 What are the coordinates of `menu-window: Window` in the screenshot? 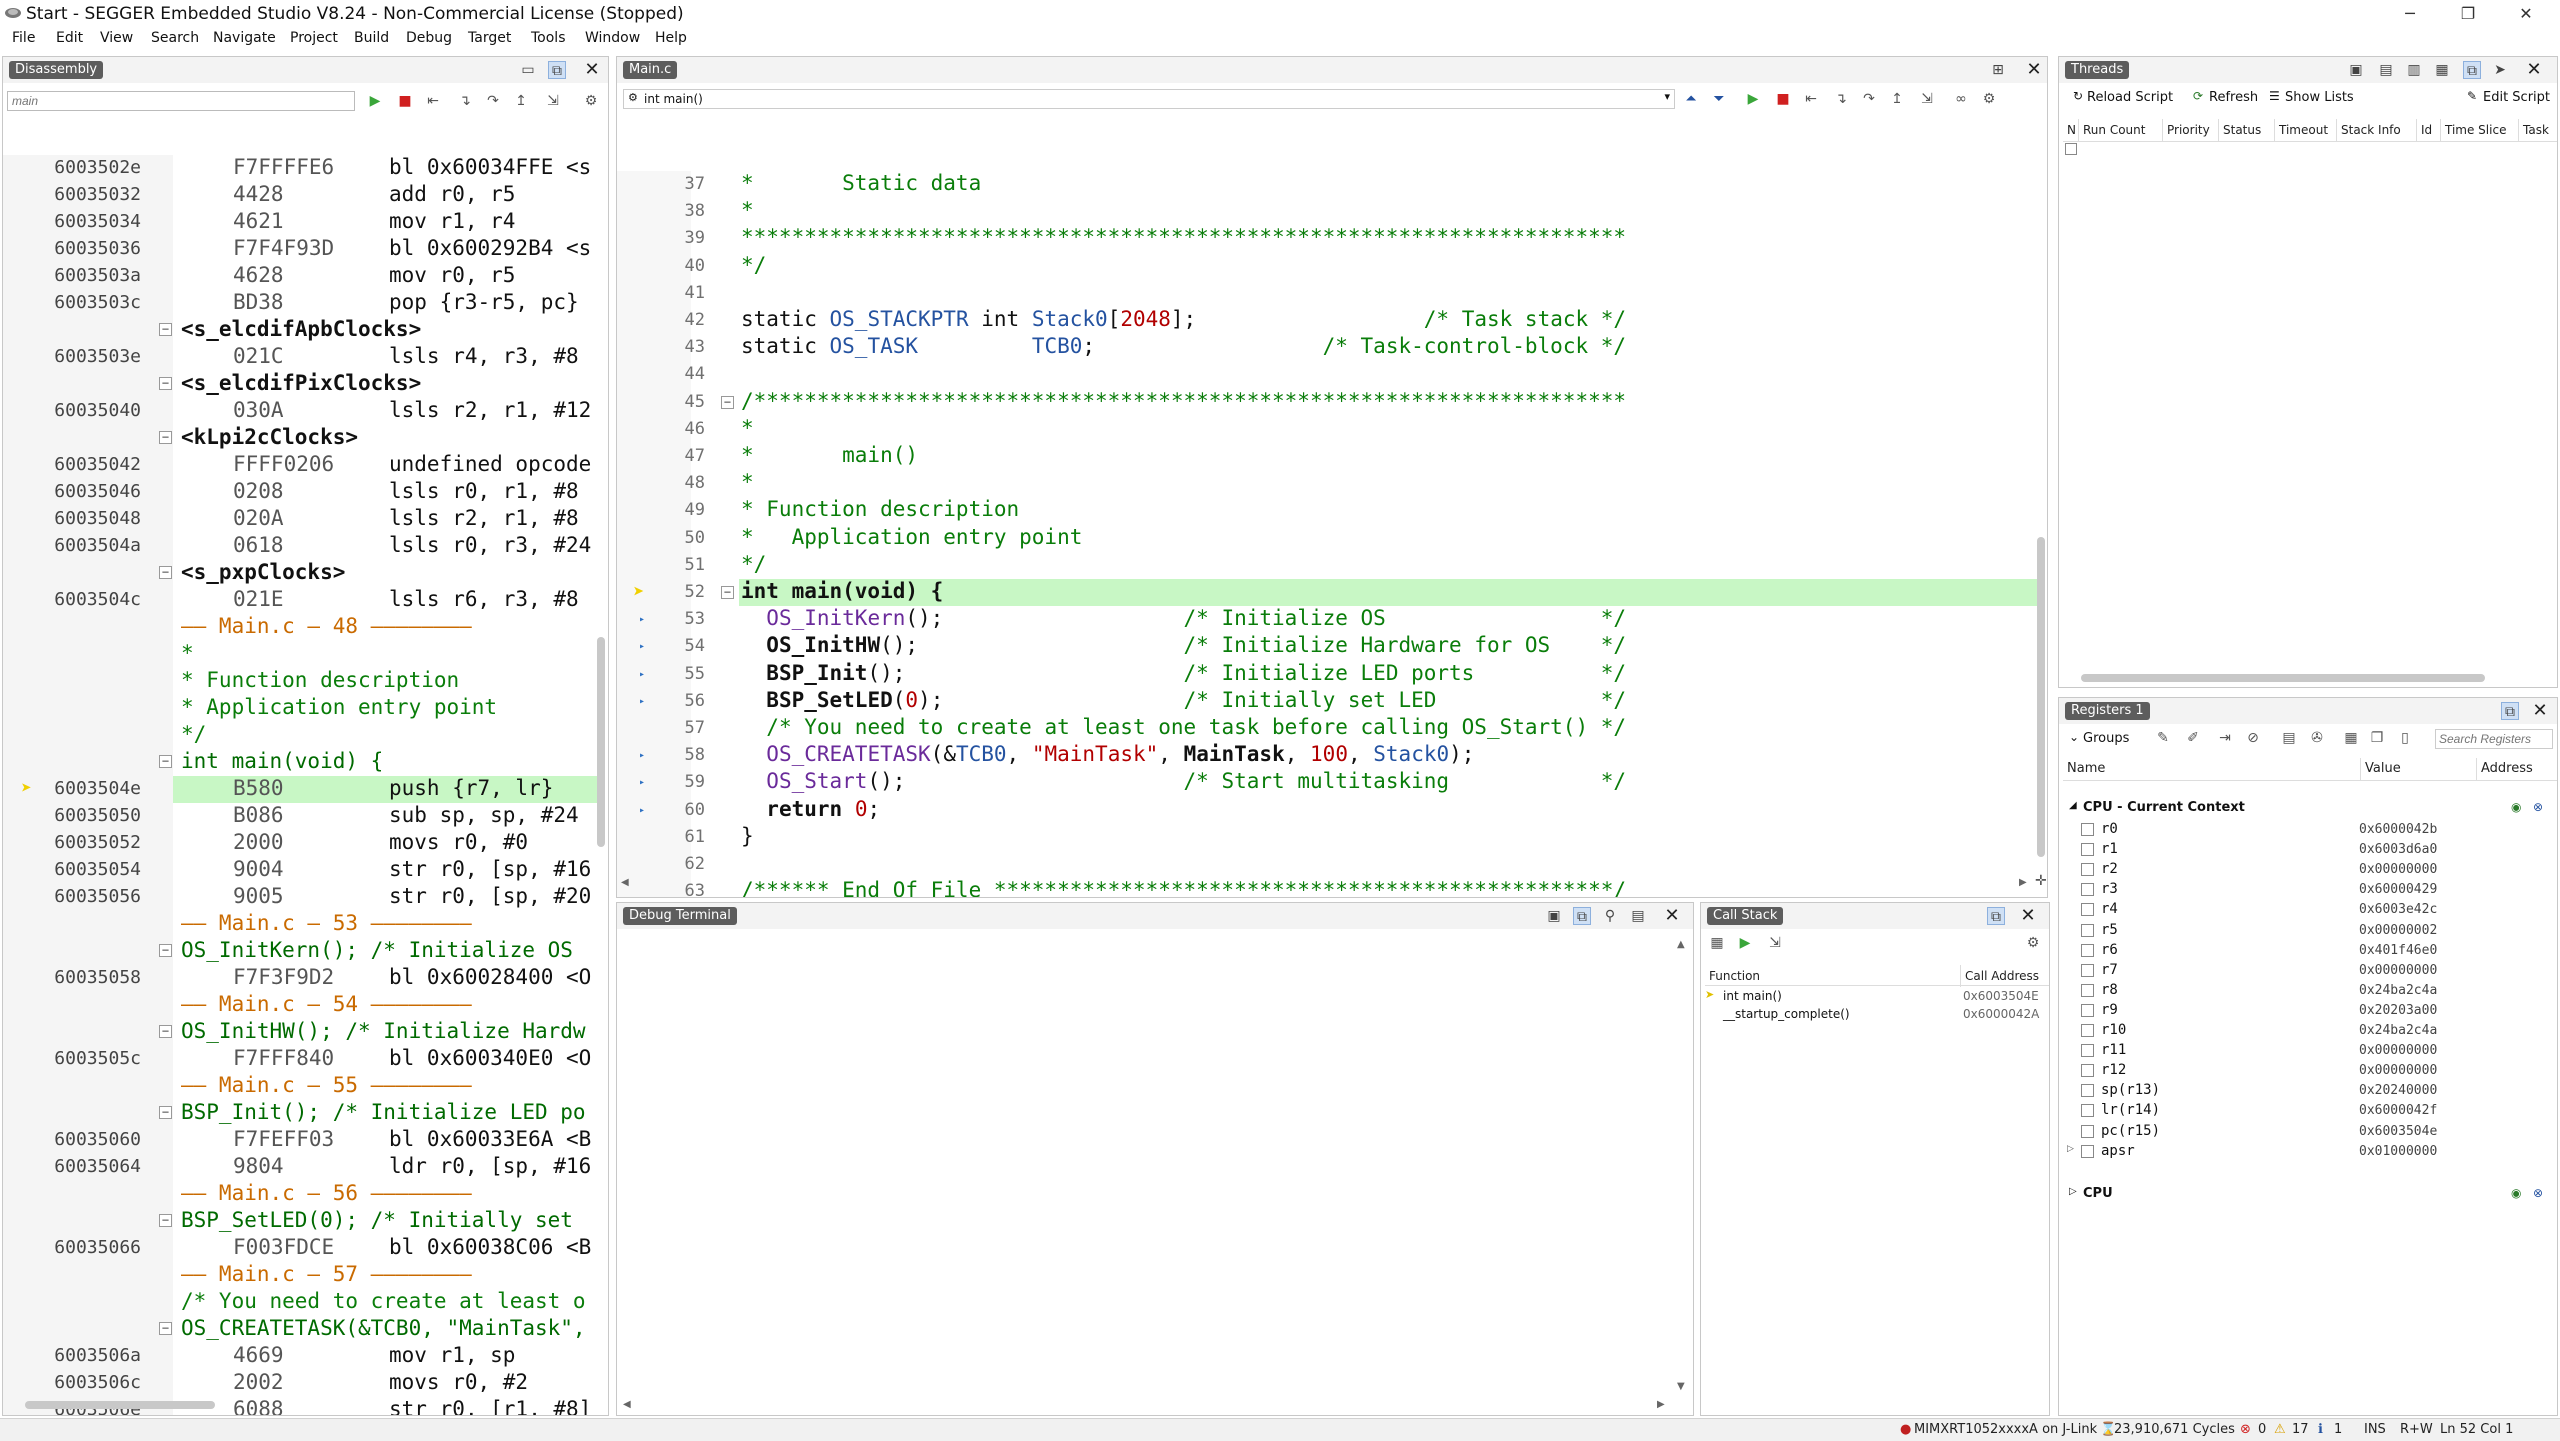 It's located at (612, 38).